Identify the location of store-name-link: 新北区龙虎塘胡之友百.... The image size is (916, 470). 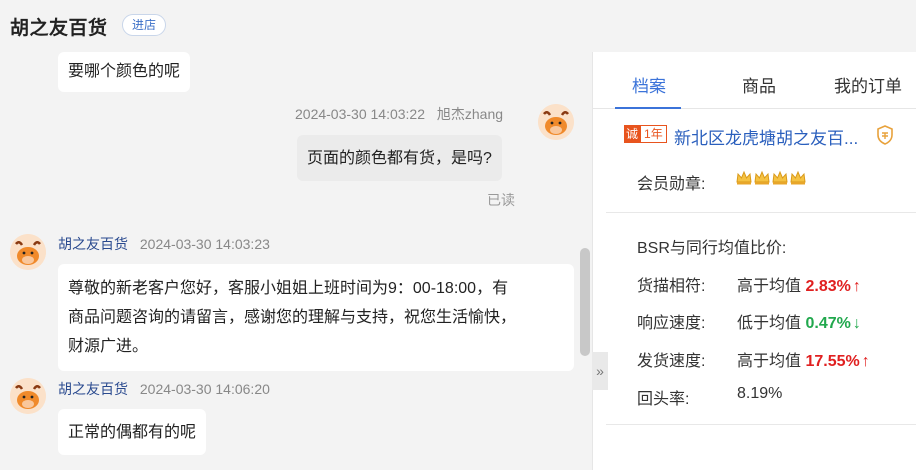
(766, 136).